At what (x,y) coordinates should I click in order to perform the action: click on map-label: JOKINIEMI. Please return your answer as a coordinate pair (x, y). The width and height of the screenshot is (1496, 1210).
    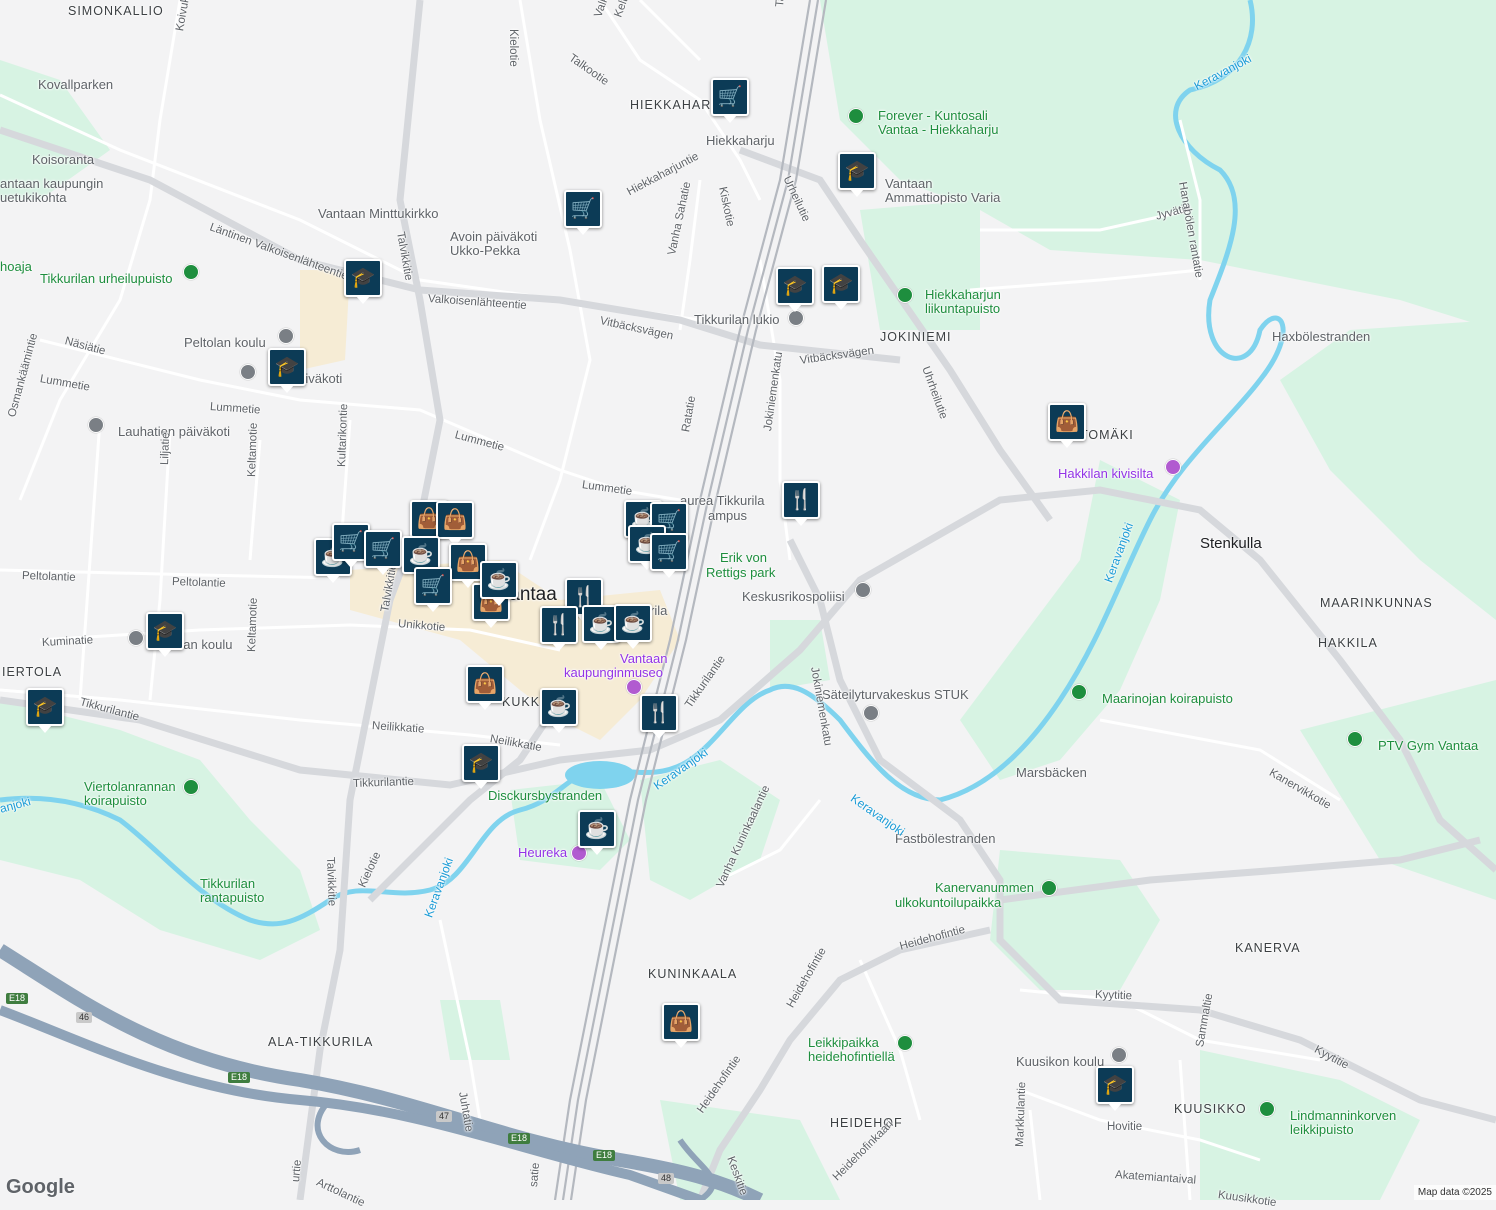
    Looking at the image, I should click on (916, 337).